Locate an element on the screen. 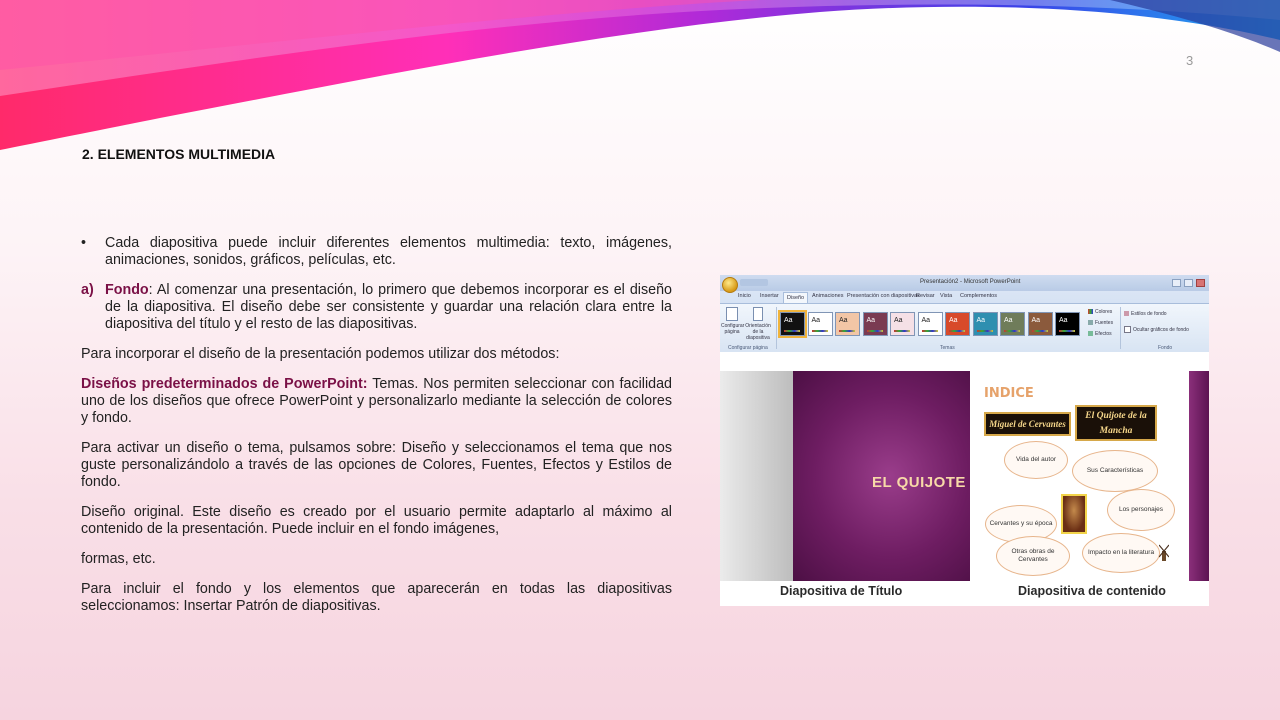 The height and width of the screenshot is (720, 1280). term-predefined: Diseños predeterminados de PowerPoint: is located at coordinates (224, 384).